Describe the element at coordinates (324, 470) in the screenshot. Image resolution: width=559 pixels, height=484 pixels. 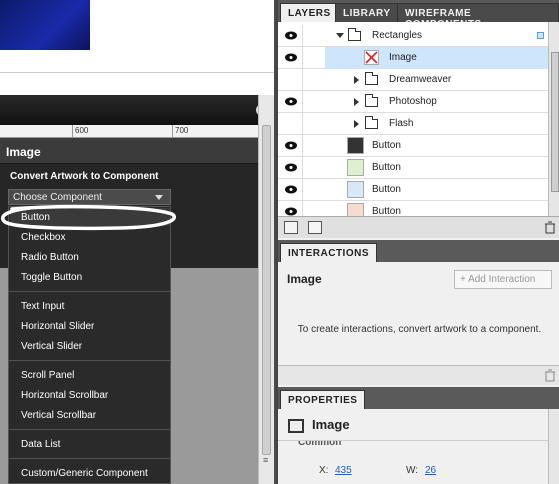
I see `x-label: X:` at that location.